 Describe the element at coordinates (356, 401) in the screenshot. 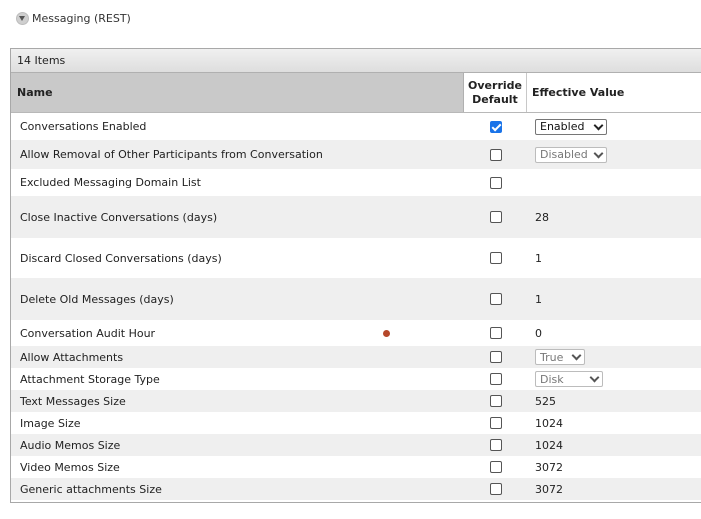

I see `table-row: Text Messages Size 525` at that location.